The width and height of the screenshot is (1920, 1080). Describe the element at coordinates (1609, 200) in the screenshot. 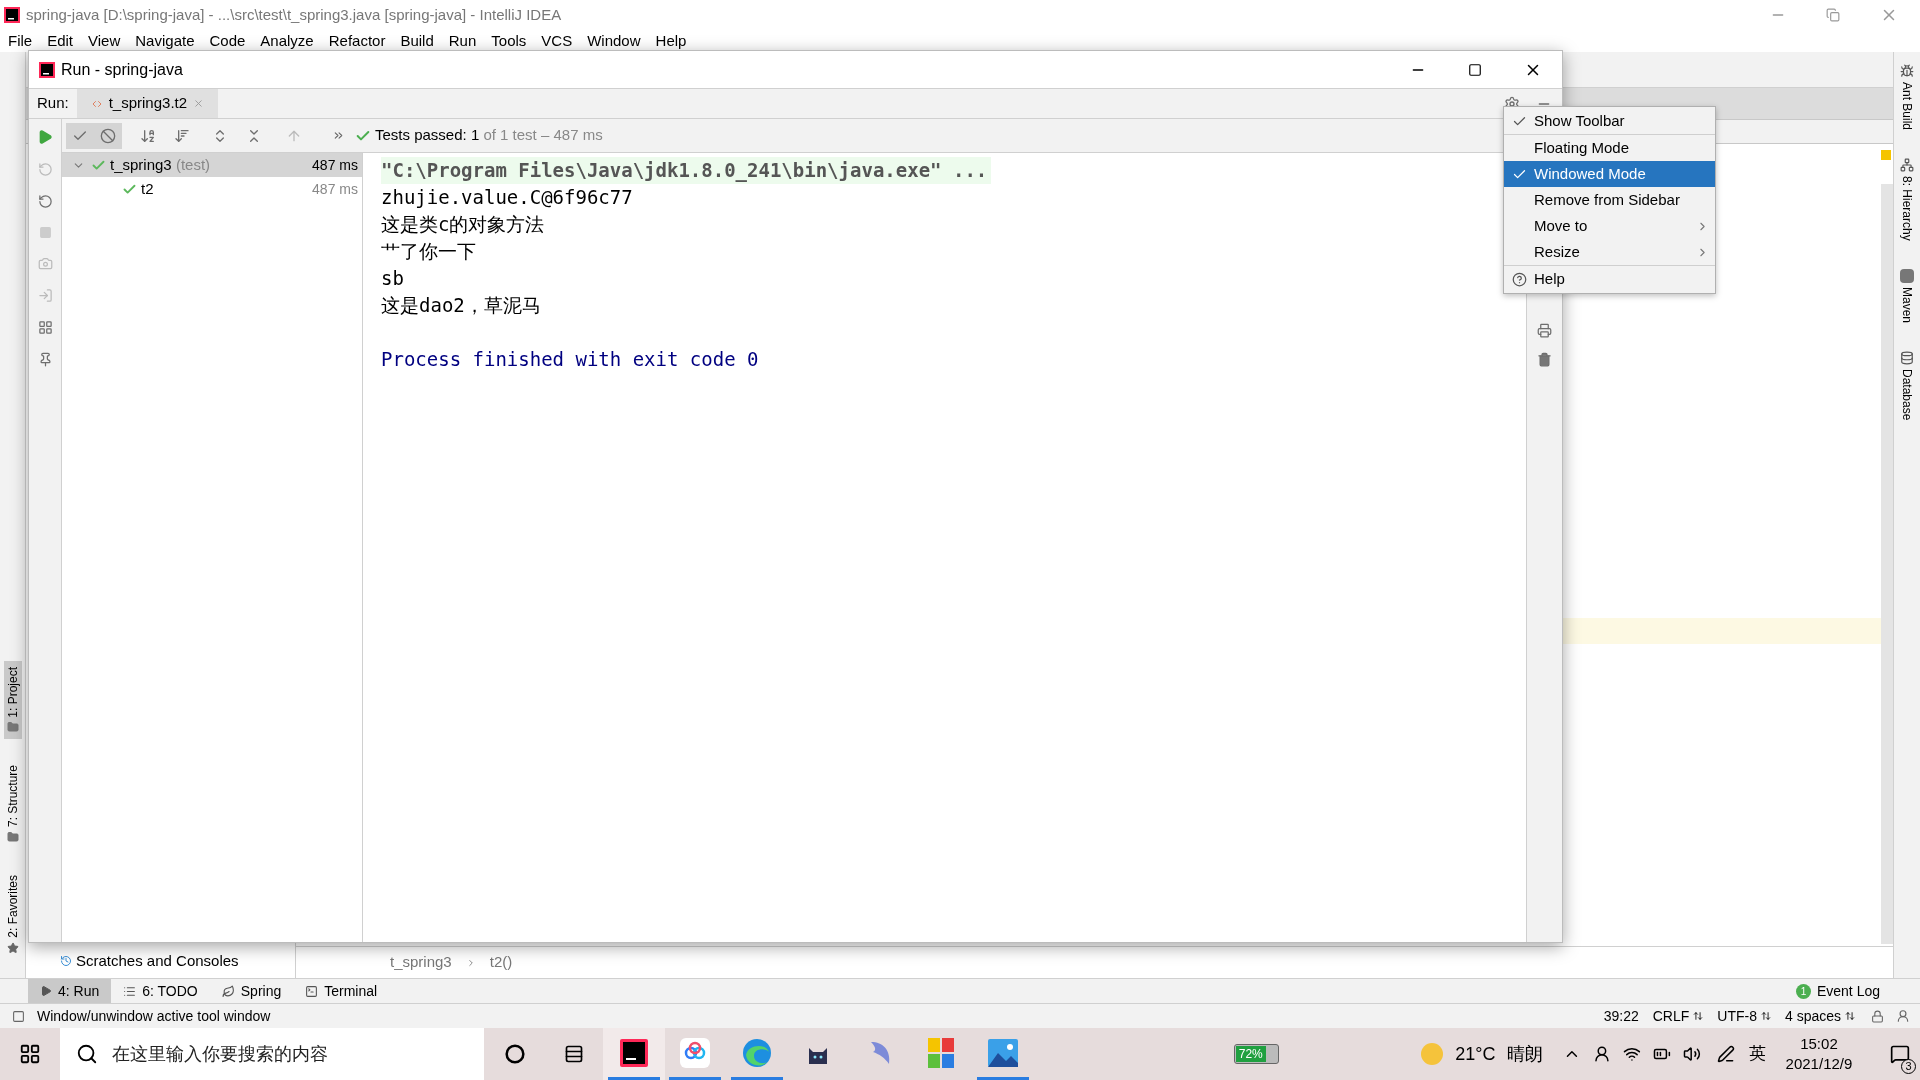

I see `menu-item: Remove from Sidebar` at that location.